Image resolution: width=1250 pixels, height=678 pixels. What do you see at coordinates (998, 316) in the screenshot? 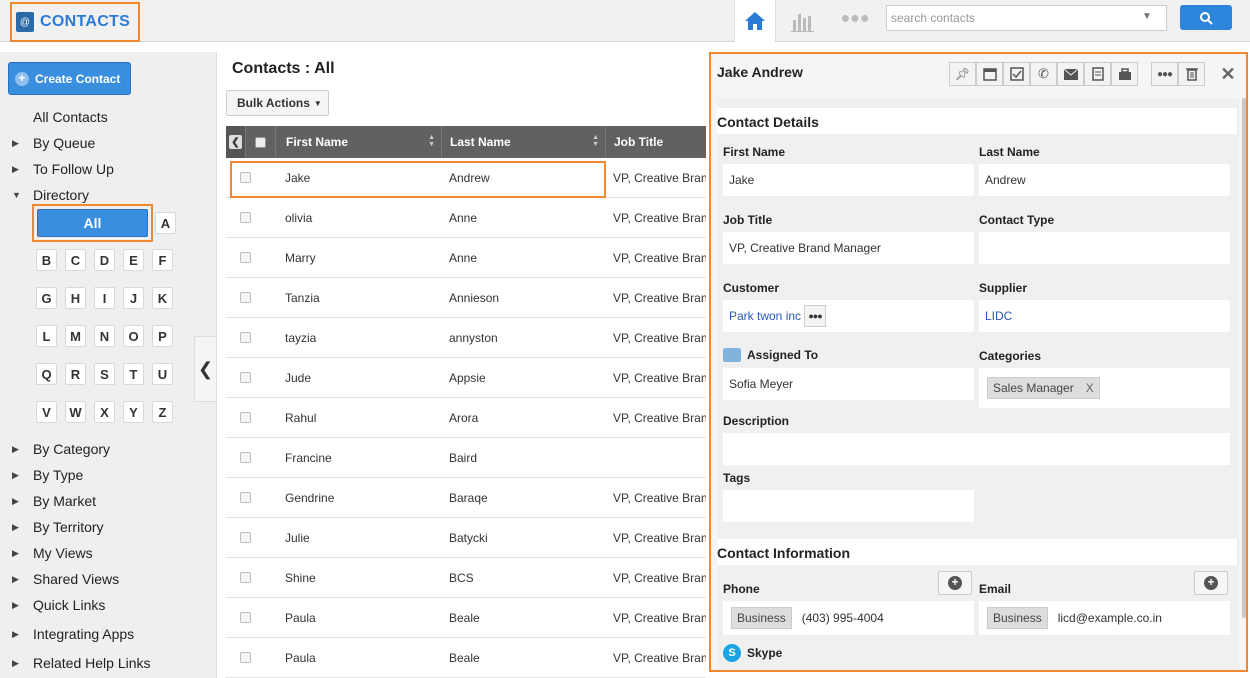
I see `supplier-link: LIDC` at bounding box center [998, 316].